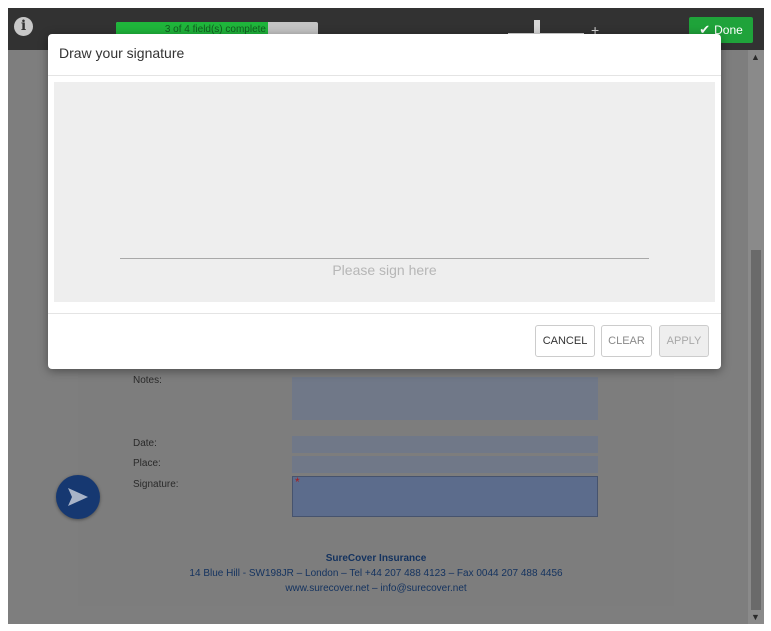 This screenshot has height=631, width=771. Describe the element at coordinates (756, 430) in the screenshot. I see `scrollbar-thumb` at that location.